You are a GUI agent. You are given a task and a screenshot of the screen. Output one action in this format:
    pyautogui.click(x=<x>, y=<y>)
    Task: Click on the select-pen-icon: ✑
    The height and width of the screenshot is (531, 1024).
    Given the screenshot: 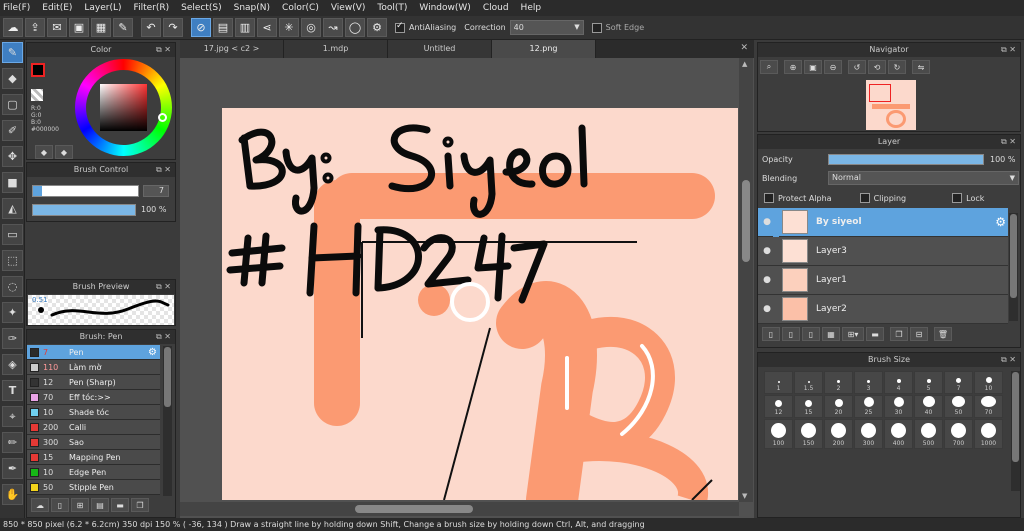 What is the action you would take?
    pyautogui.click(x=12, y=338)
    